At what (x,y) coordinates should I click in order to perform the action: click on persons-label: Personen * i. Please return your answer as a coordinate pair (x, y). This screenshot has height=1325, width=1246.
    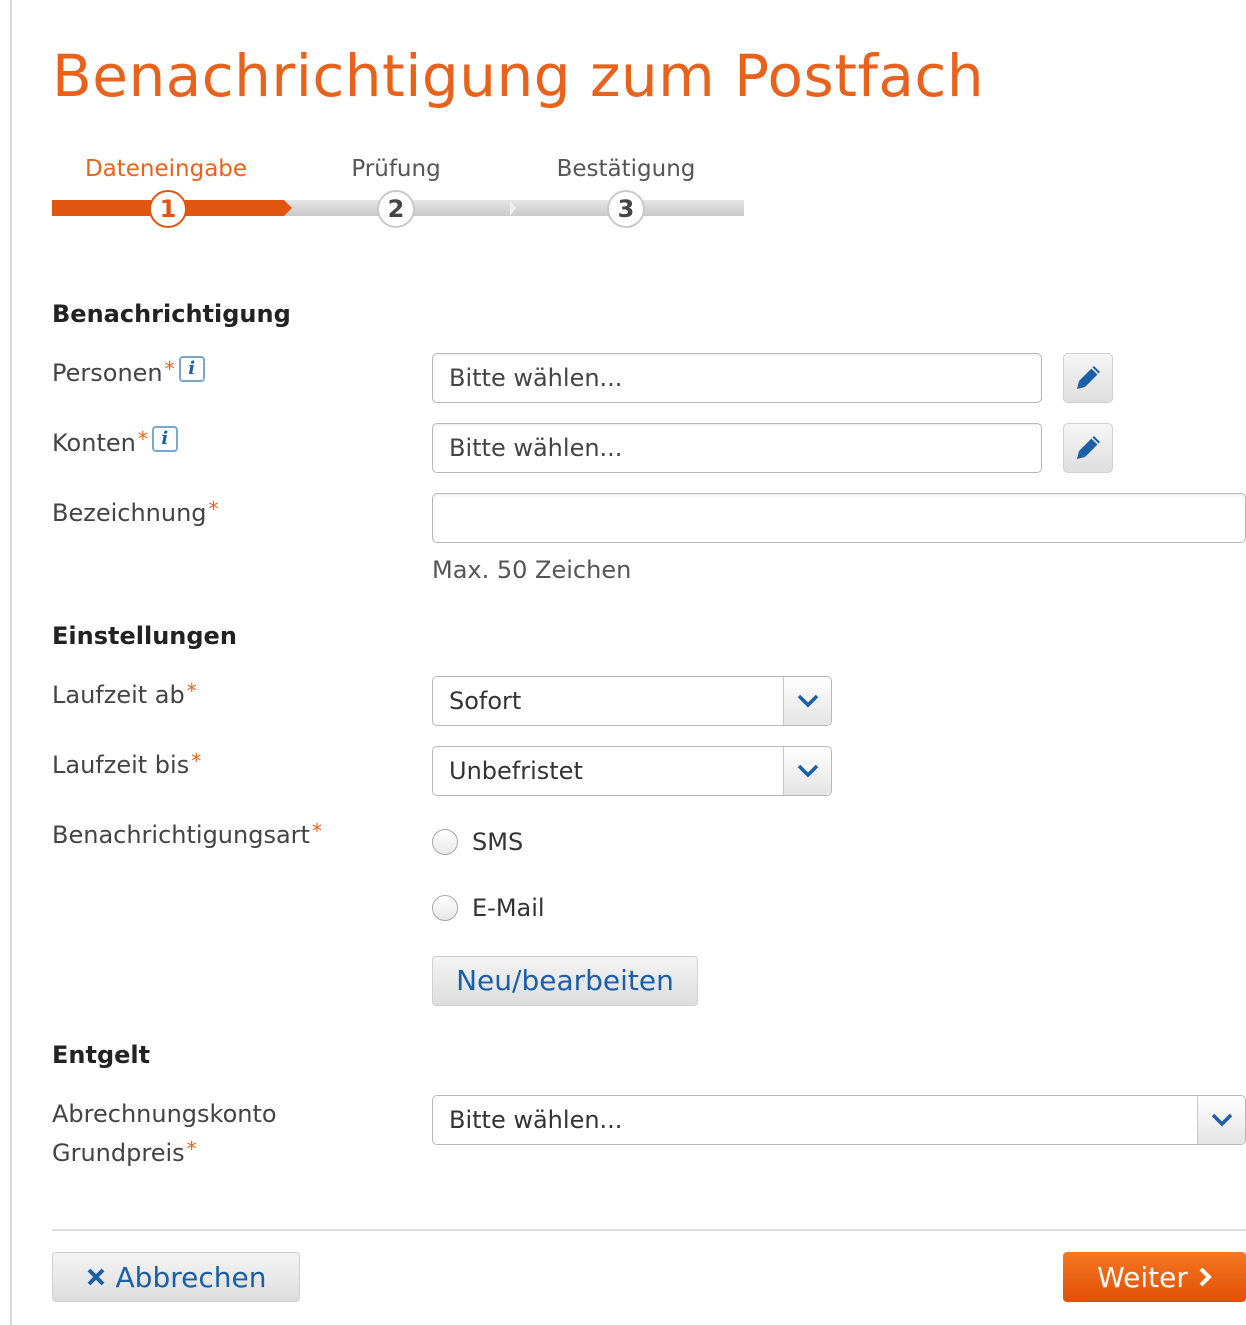
    Looking at the image, I should click on (128, 373).